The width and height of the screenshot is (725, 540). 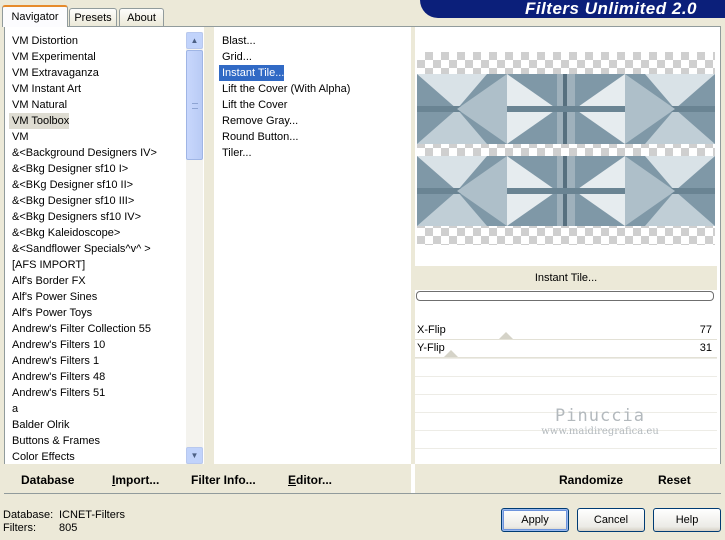 I want to click on grip-icon, so click(x=195, y=106).